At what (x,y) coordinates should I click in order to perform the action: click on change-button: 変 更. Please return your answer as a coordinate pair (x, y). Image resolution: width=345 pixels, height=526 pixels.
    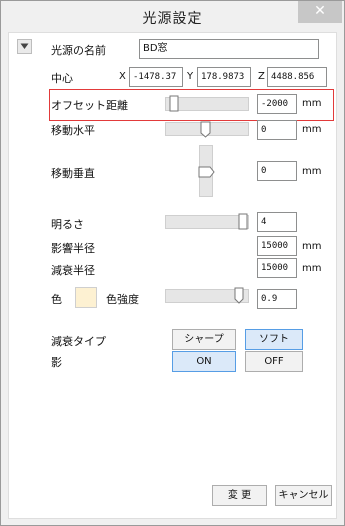
    Looking at the image, I should click on (239, 495).